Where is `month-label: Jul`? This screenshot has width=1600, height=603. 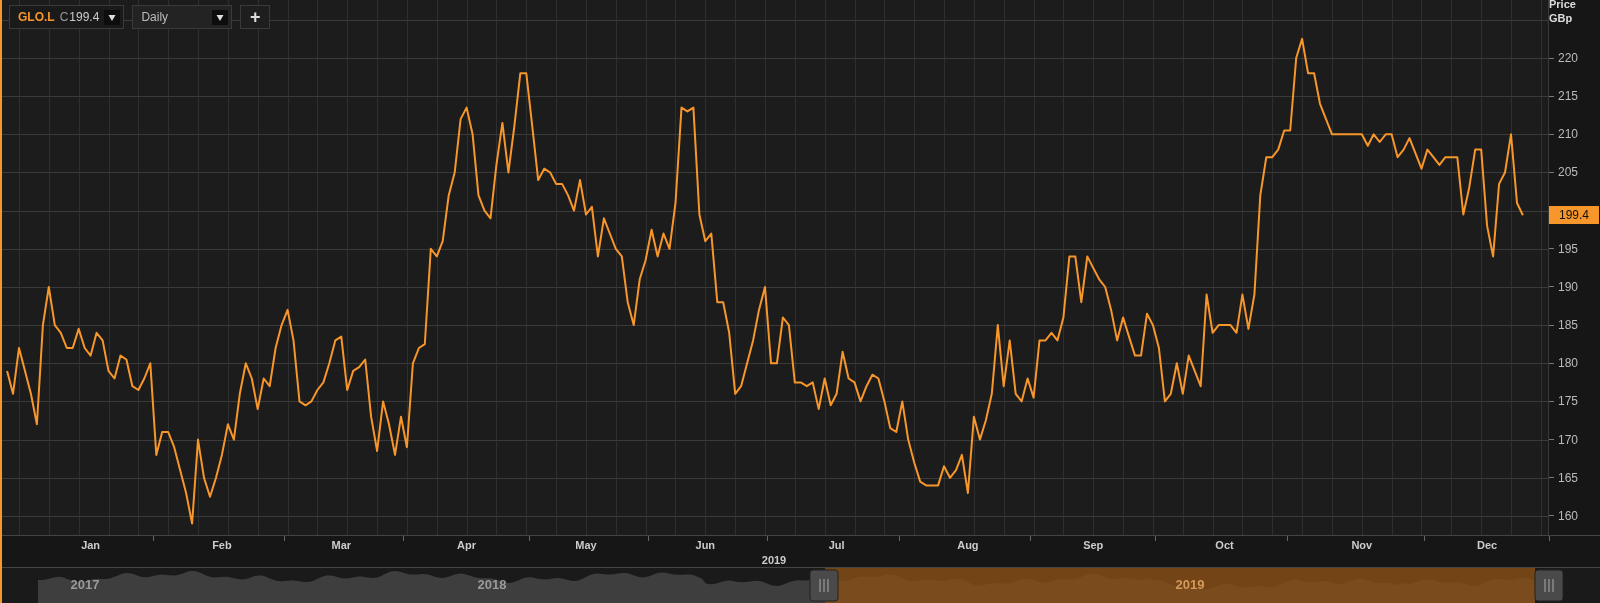 month-label: Jul is located at coordinates (836, 545).